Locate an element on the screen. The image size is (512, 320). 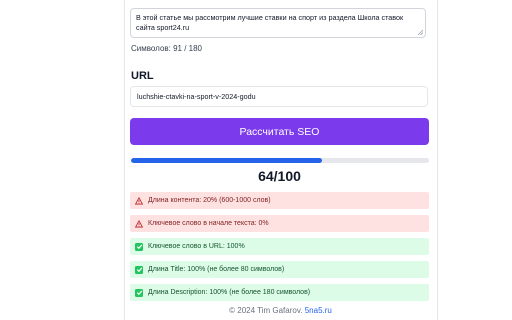
score-progress-bar is located at coordinates (280, 160).